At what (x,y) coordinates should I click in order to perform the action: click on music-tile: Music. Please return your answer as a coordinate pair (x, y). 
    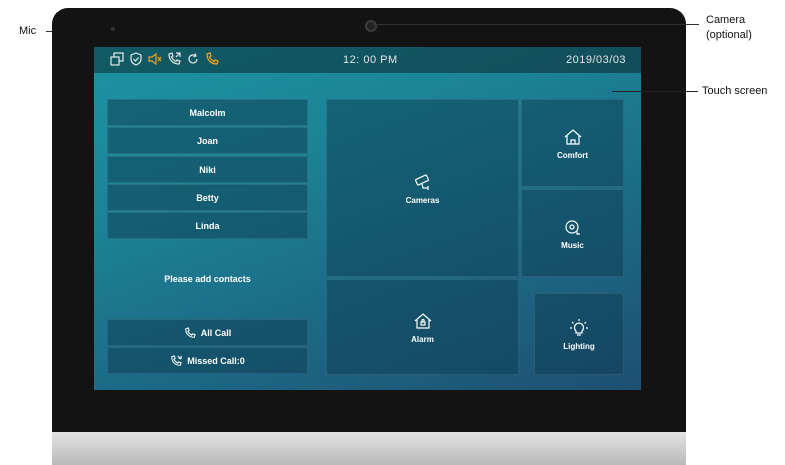
    Looking at the image, I should click on (572, 233).